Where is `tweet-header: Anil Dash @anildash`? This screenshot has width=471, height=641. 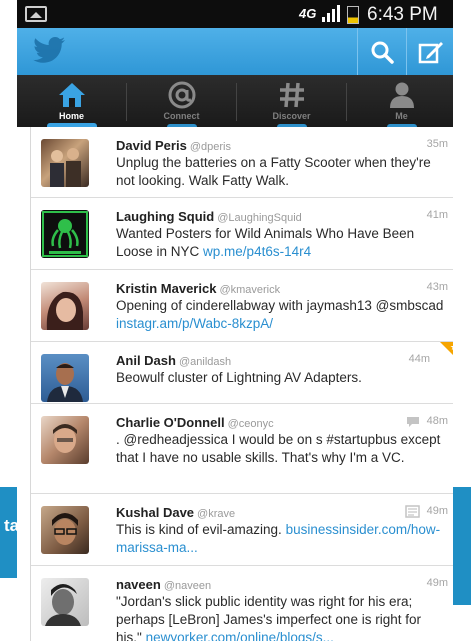
tweet-header: Anil Dash @anildash is located at coordinates (173, 361).